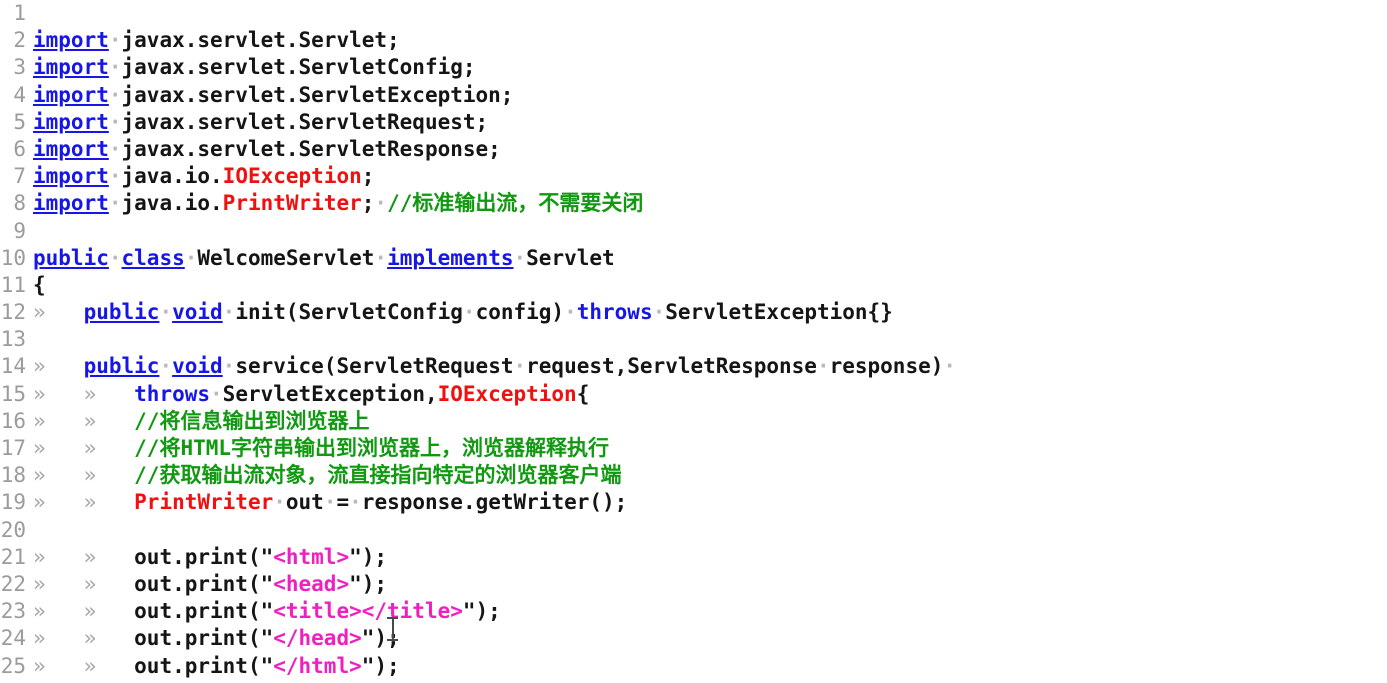 The width and height of the screenshot is (1387, 683). Describe the element at coordinates (450, 257) in the screenshot. I see `token-keyword: implements` at that location.